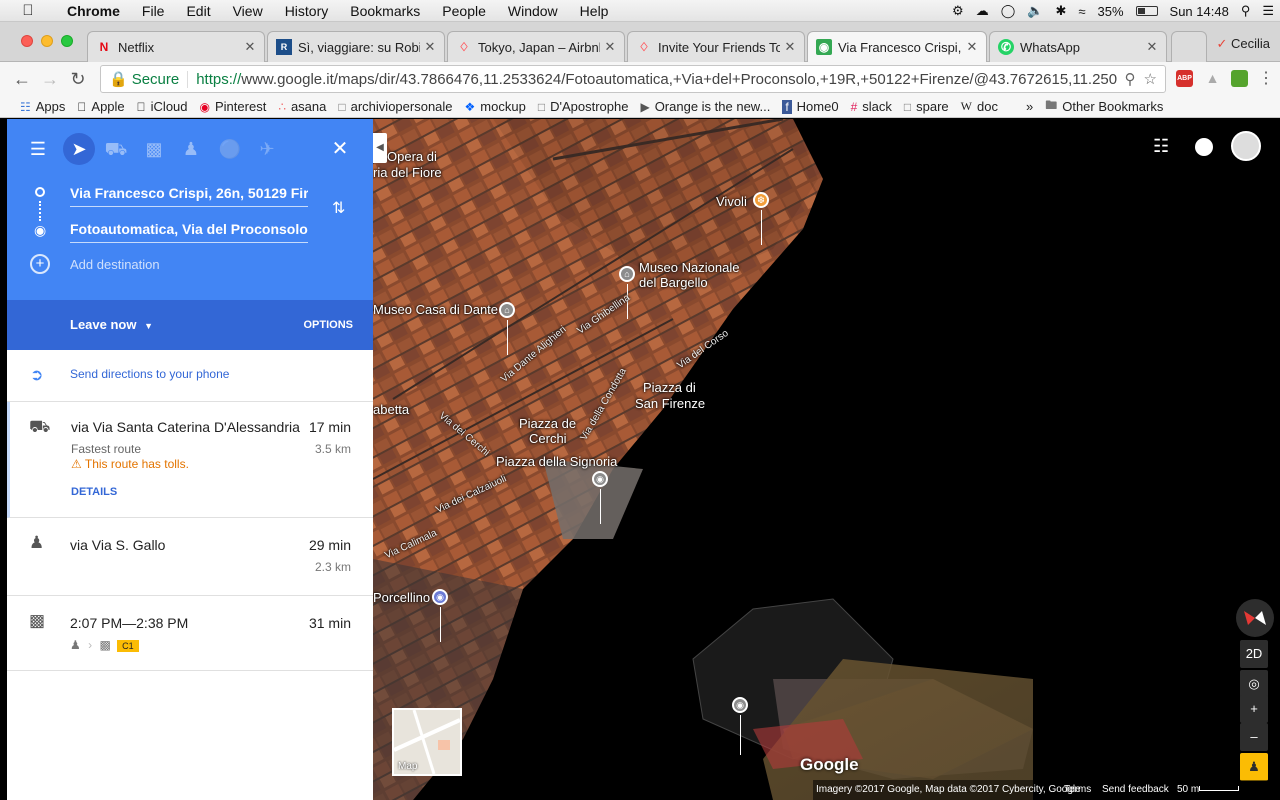 Image resolution: width=1280 pixels, height=800 pixels. I want to click on bluetooth-icon: ✱, so click(1060, 11).